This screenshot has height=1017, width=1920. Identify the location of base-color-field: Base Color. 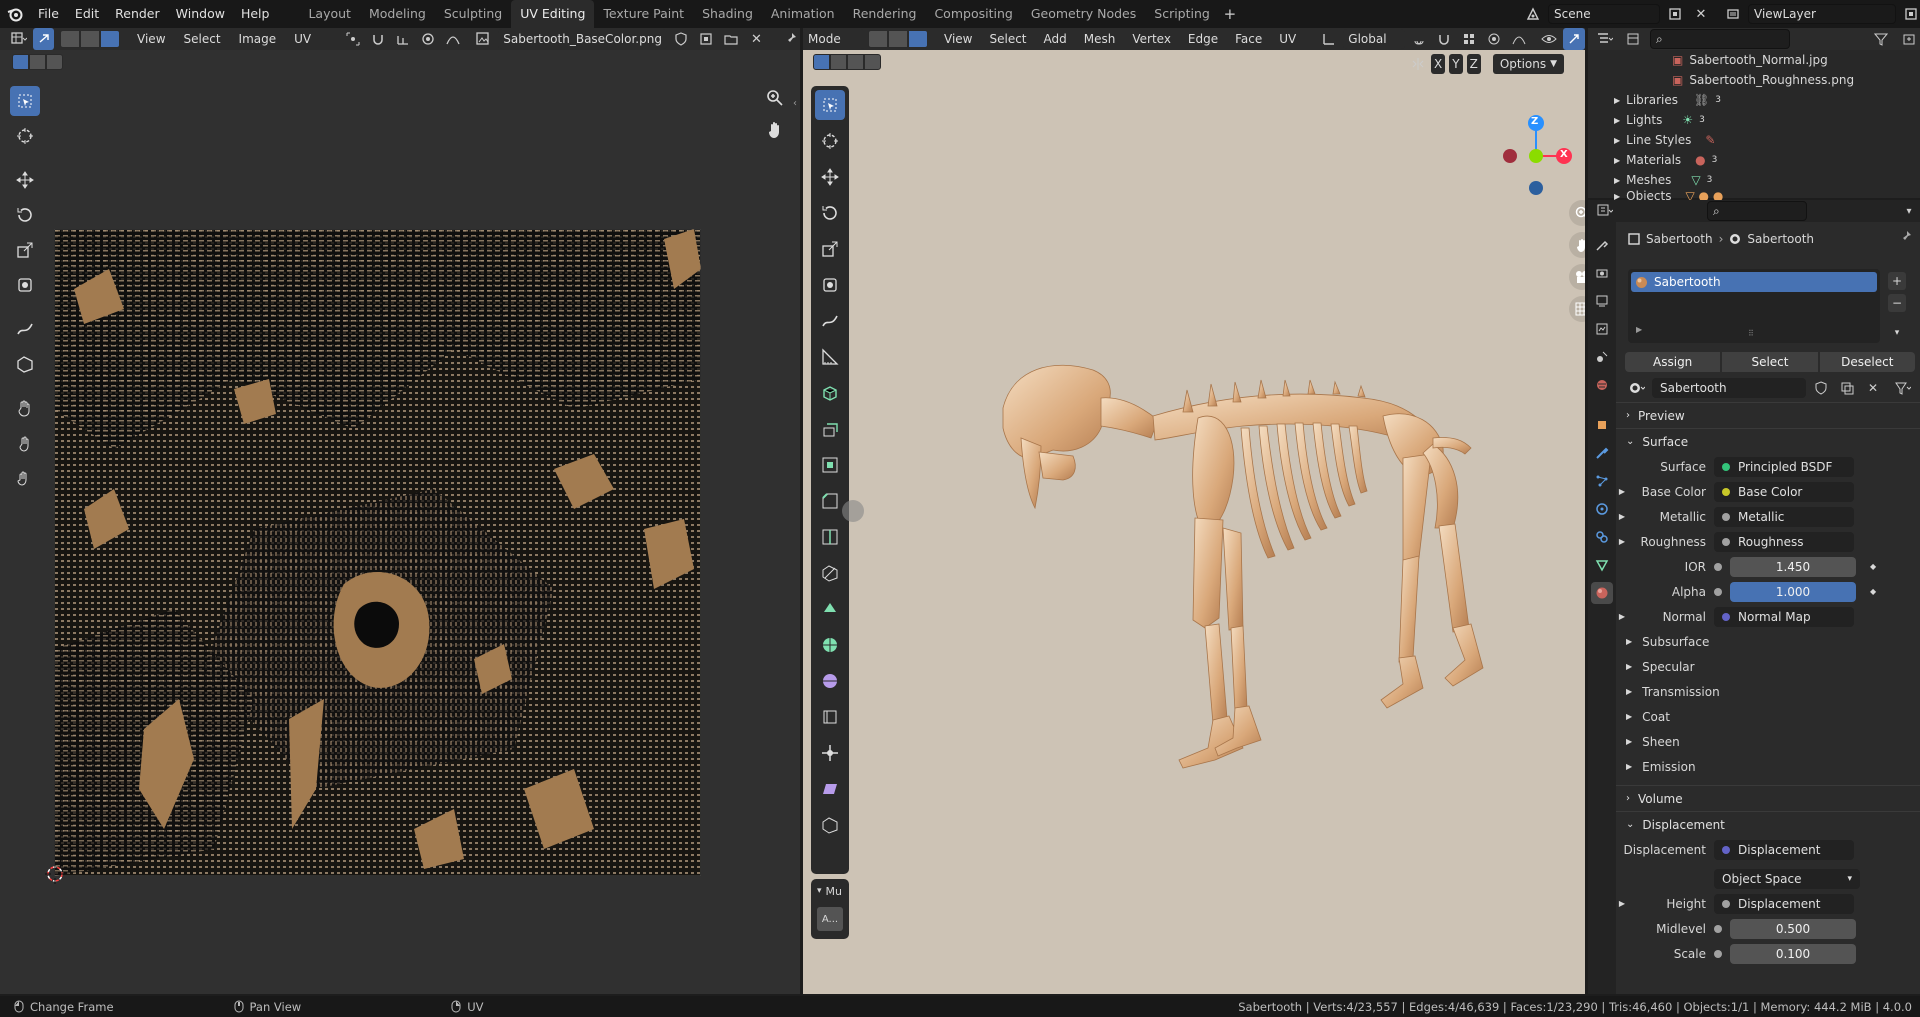
(1784, 491).